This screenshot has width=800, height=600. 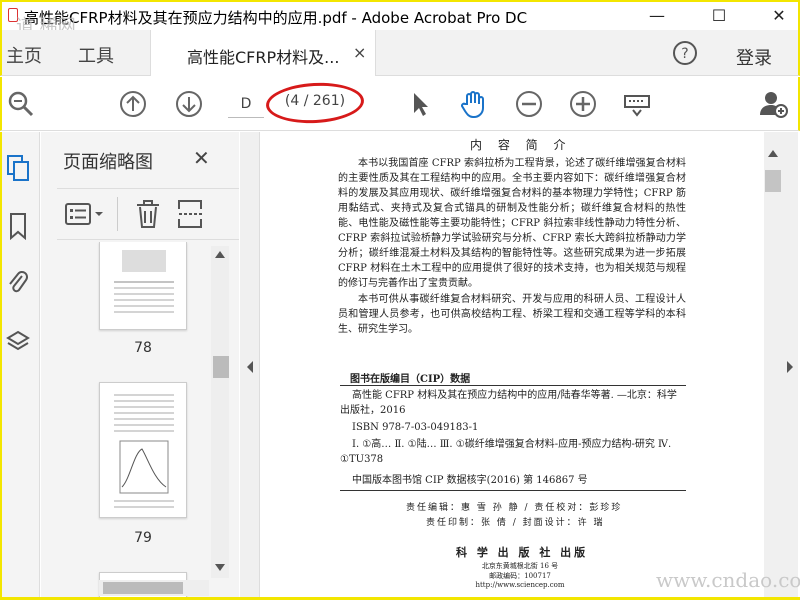 I want to click on publisher-zip: 邮政编码：100717, so click(x=520, y=576).